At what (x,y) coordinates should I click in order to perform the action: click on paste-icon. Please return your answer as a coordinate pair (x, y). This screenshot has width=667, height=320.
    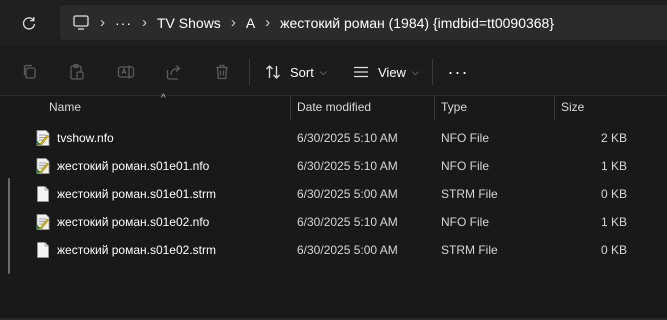
    Looking at the image, I should click on (77, 71).